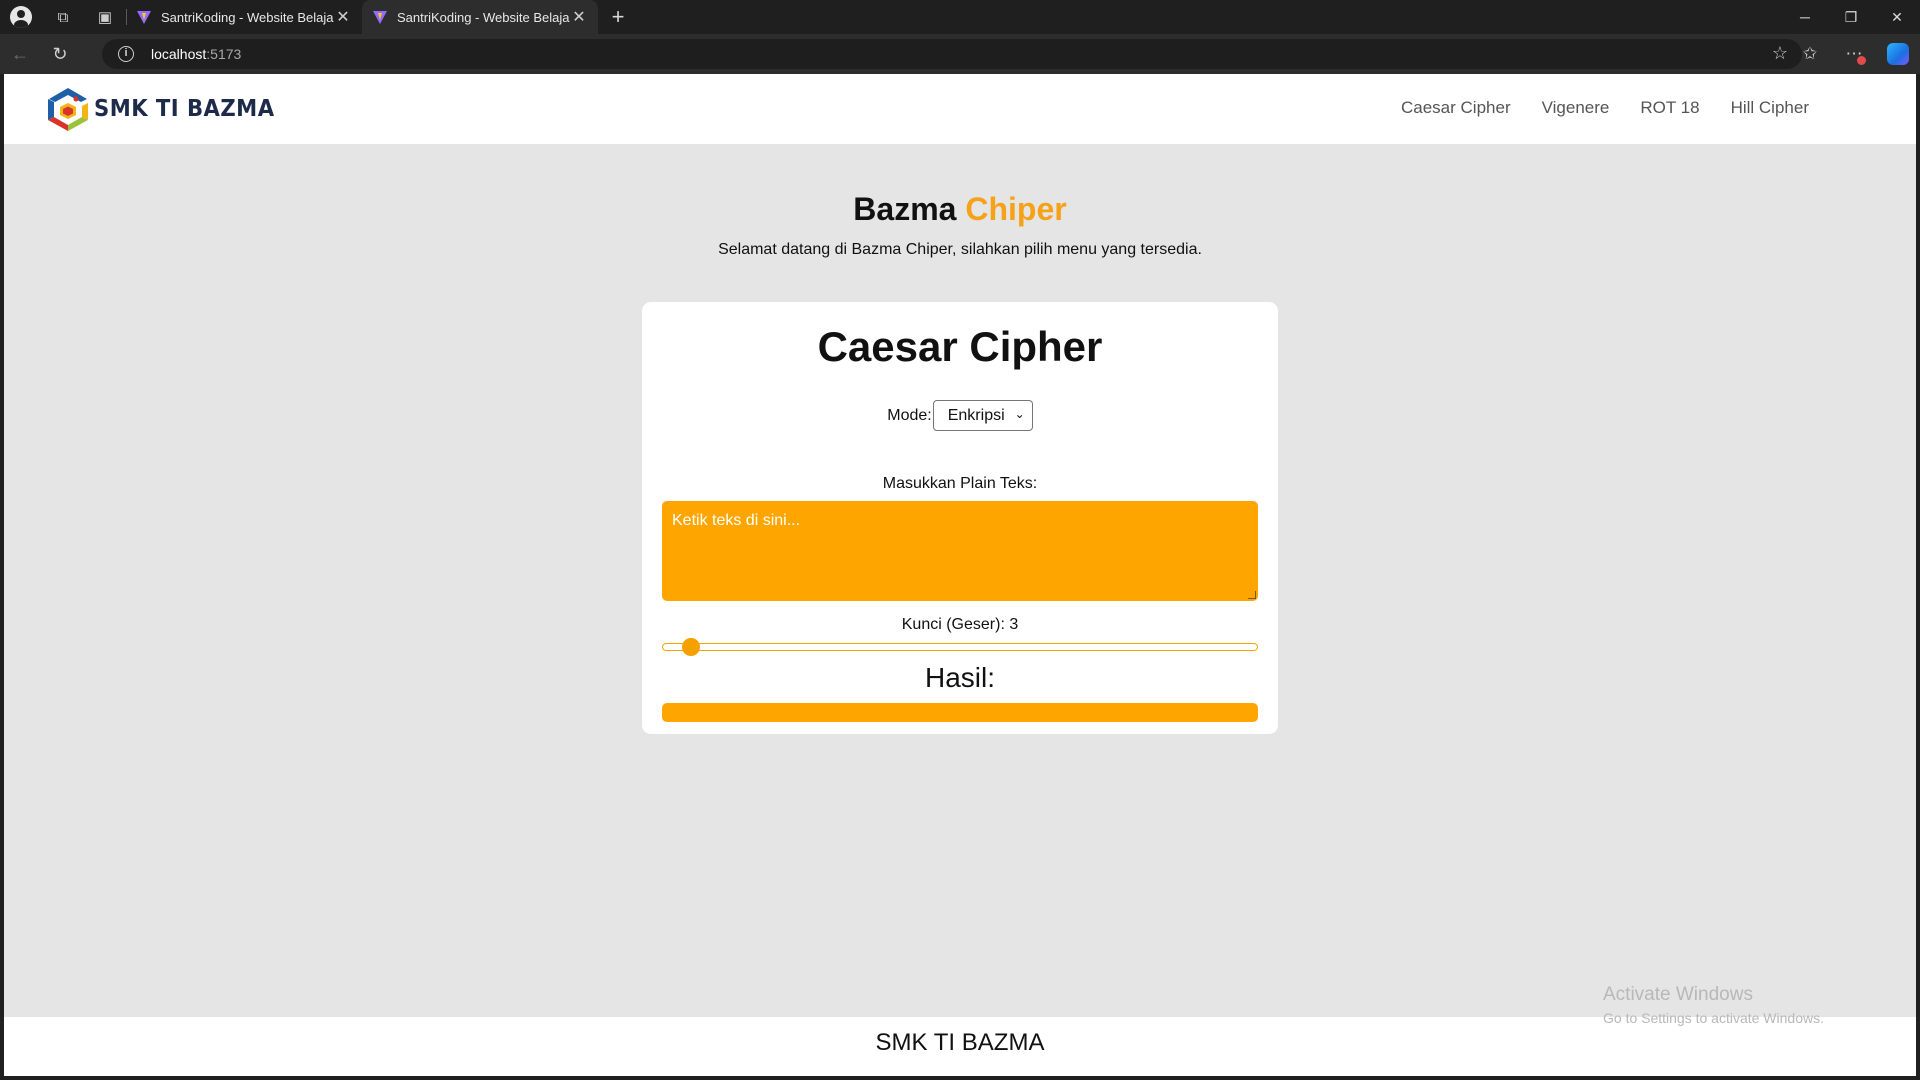  What do you see at coordinates (1678, 994) in the screenshot?
I see `activate-windows-title: Activate Windows` at bounding box center [1678, 994].